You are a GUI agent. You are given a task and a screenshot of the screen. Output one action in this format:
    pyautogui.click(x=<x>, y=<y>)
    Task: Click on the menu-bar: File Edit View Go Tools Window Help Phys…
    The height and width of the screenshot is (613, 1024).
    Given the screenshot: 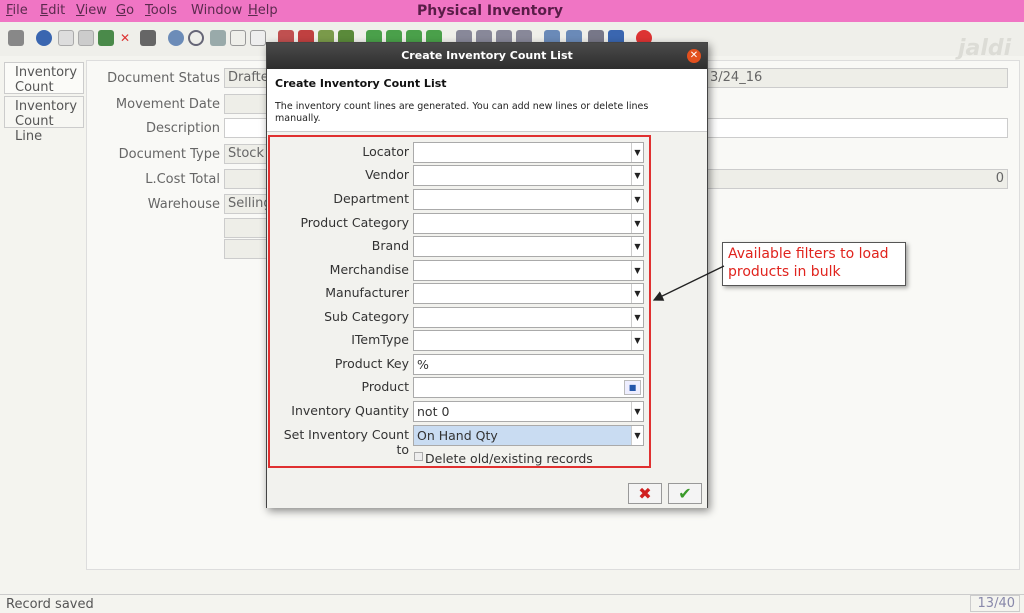 What is the action you would take?
    pyautogui.click(x=512, y=11)
    